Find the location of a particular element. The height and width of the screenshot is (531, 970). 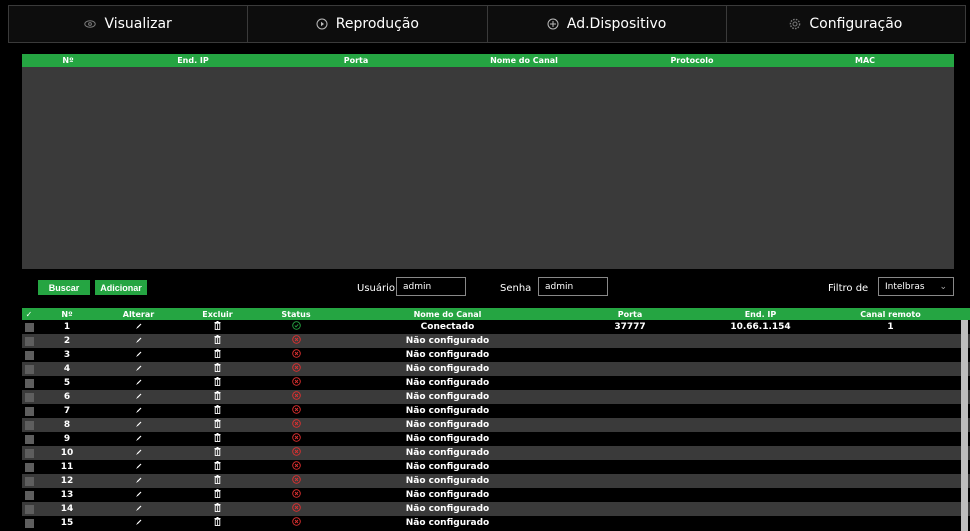

table-row: 2 Não configurado is located at coordinates (496, 341).